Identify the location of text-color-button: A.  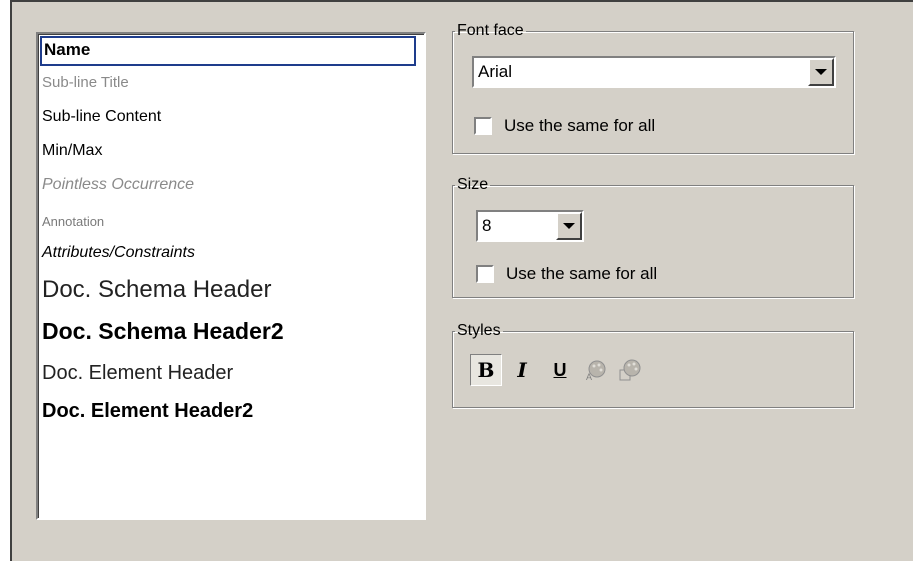
(596, 370).